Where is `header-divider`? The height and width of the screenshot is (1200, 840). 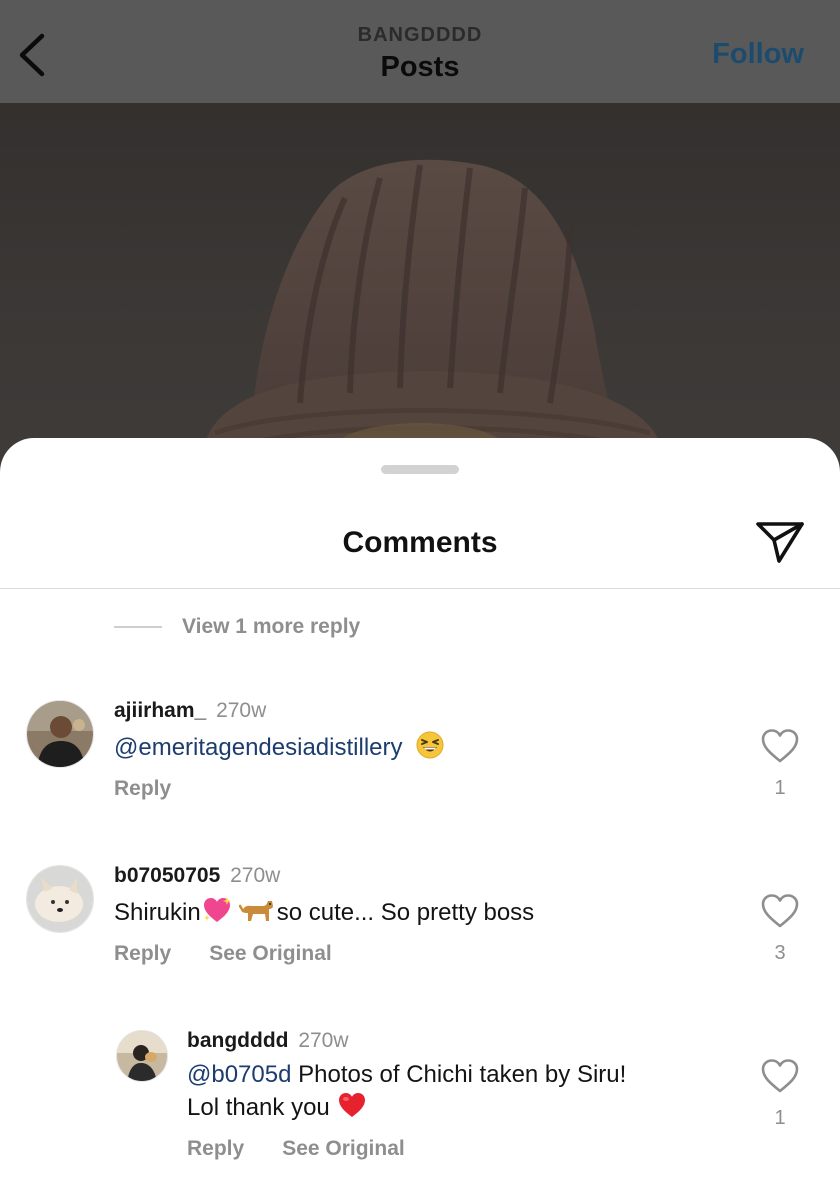
header-divider is located at coordinates (420, 588).